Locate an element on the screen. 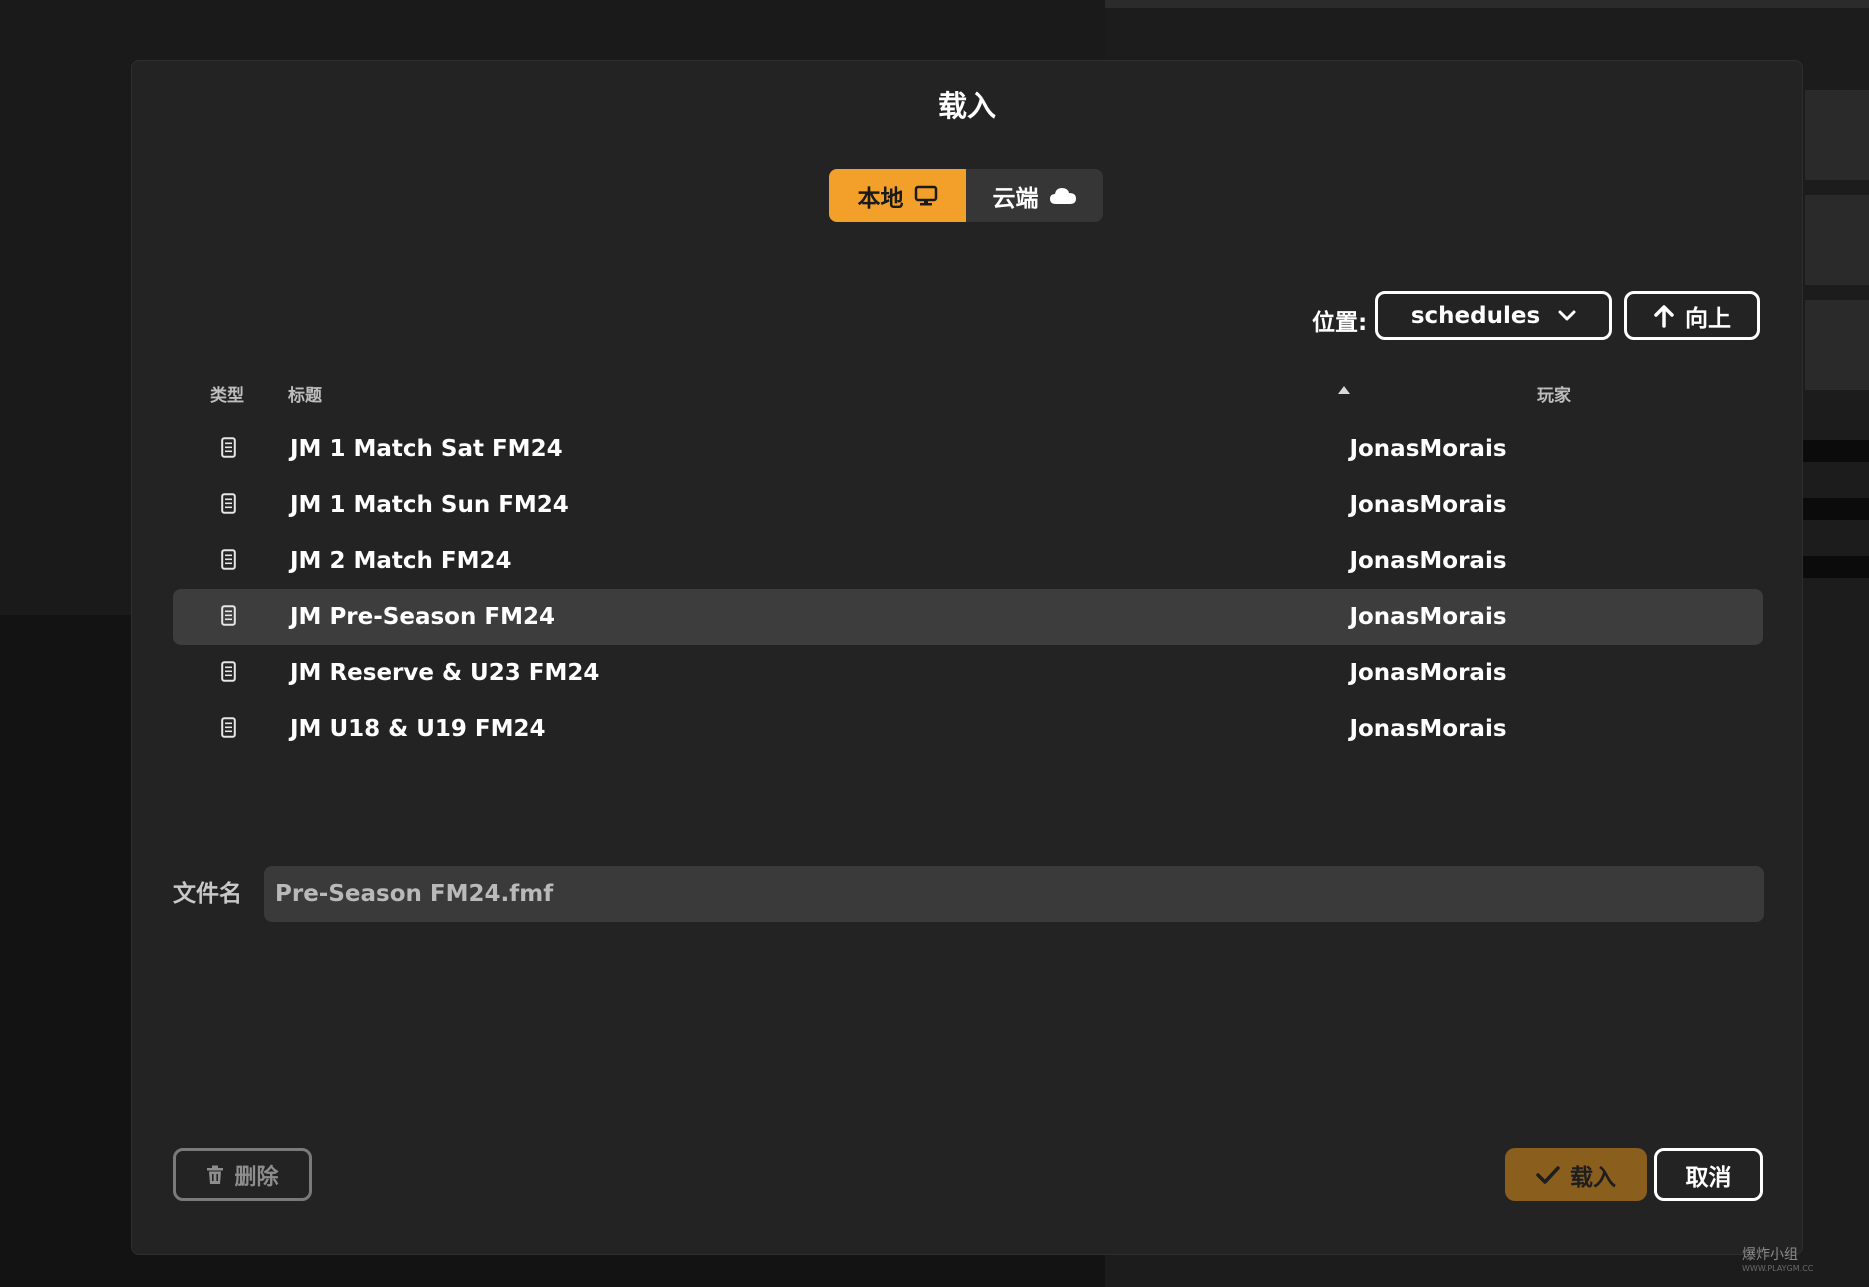  watermark-url: WWW.PLAYGM.CC is located at coordinates (1778, 1268).